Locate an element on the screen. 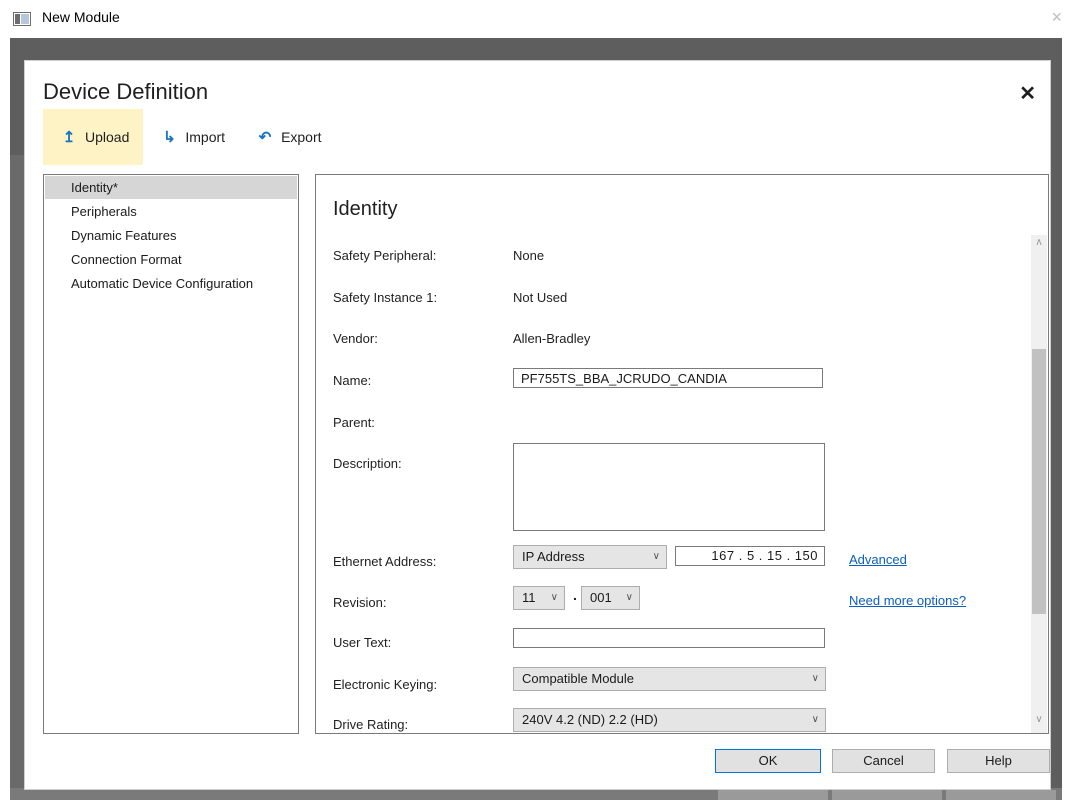 This screenshot has height=800, width=1072. dialog-toolbar: ↥ Upload ↳ Import ↶ Export is located at coordinates (189, 137).